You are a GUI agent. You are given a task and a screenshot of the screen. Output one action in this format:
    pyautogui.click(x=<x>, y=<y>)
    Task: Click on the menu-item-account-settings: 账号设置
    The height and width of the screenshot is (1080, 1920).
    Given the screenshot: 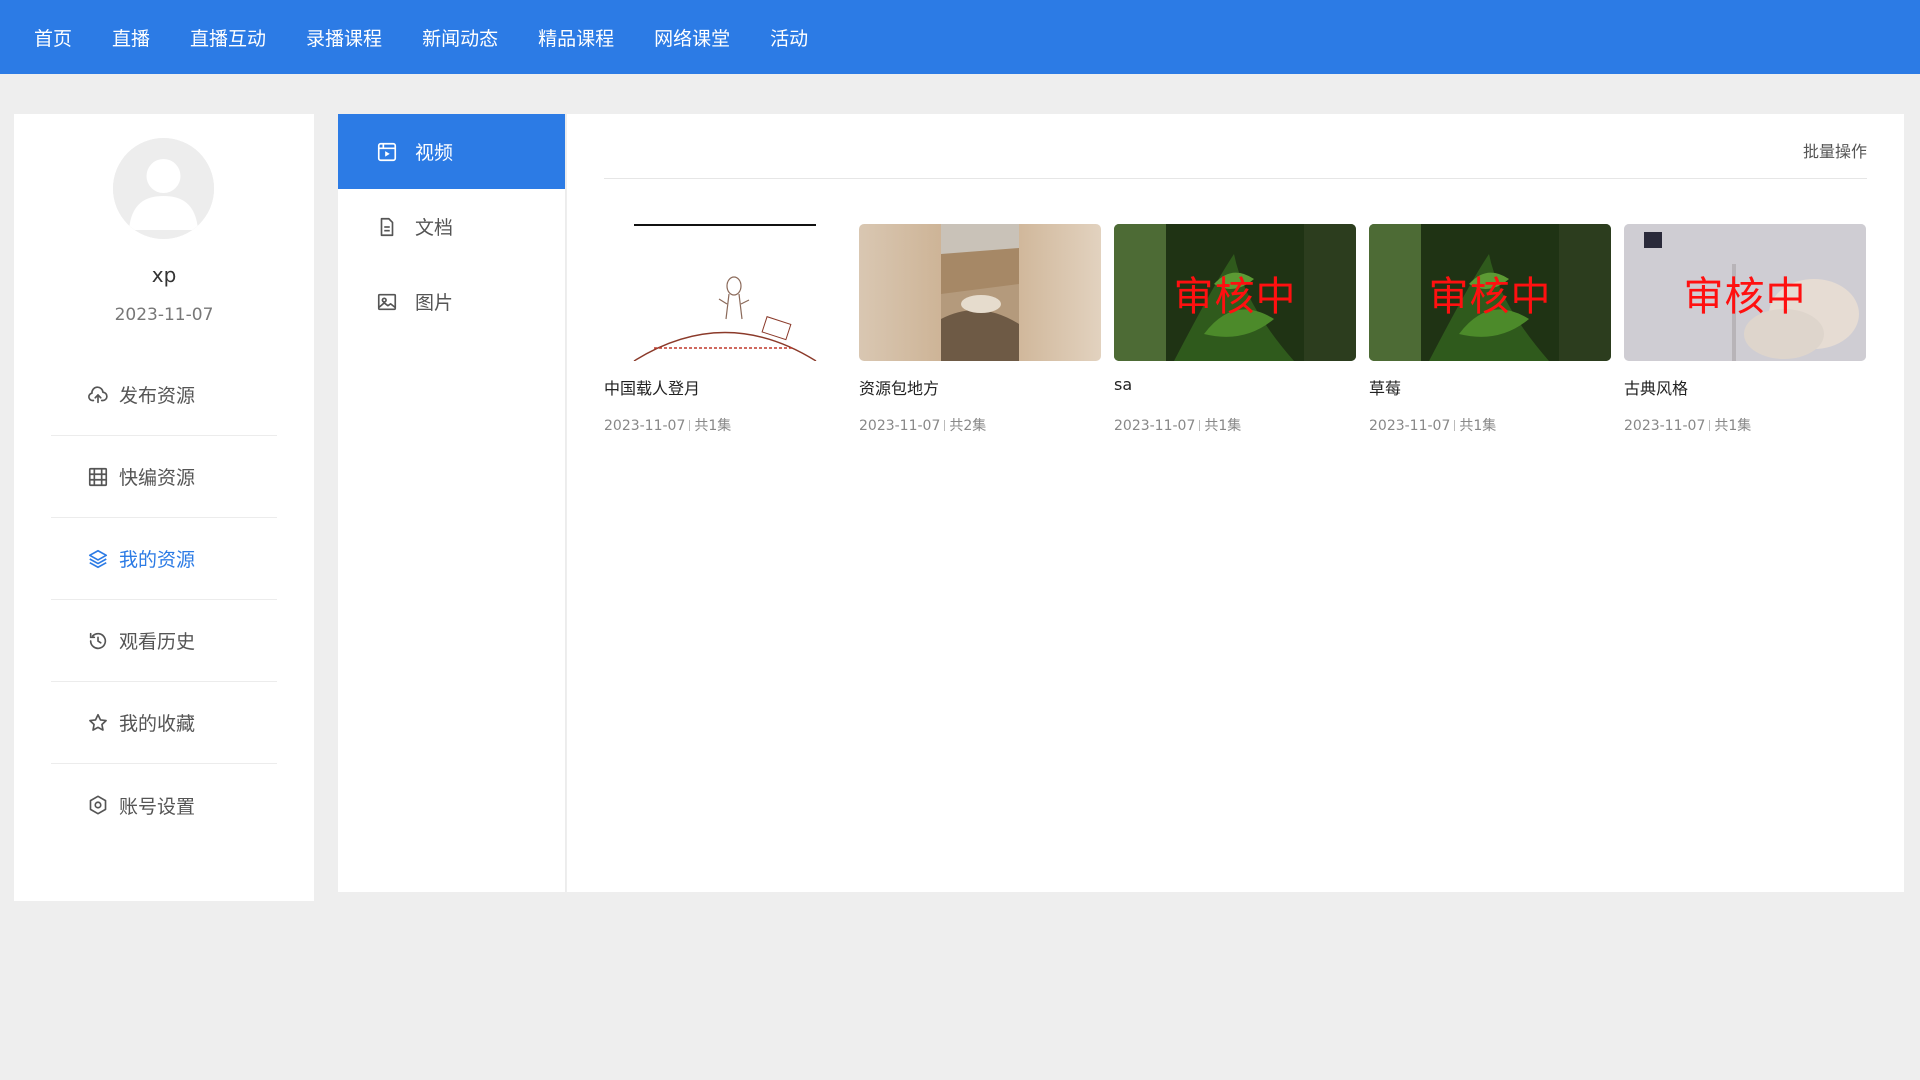 What is the action you would take?
    pyautogui.click(x=164, y=805)
    